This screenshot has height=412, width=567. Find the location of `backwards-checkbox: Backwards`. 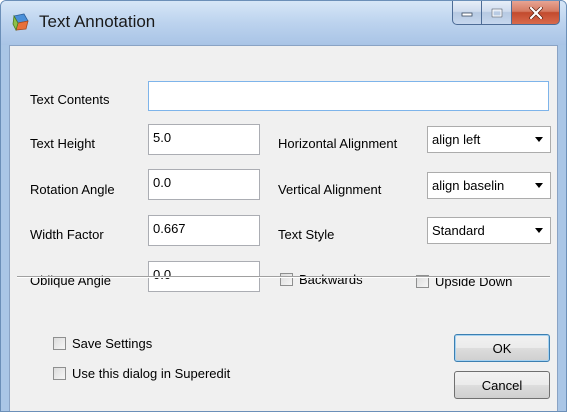

backwards-checkbox: Backwards is located at coordinates (321, 279).